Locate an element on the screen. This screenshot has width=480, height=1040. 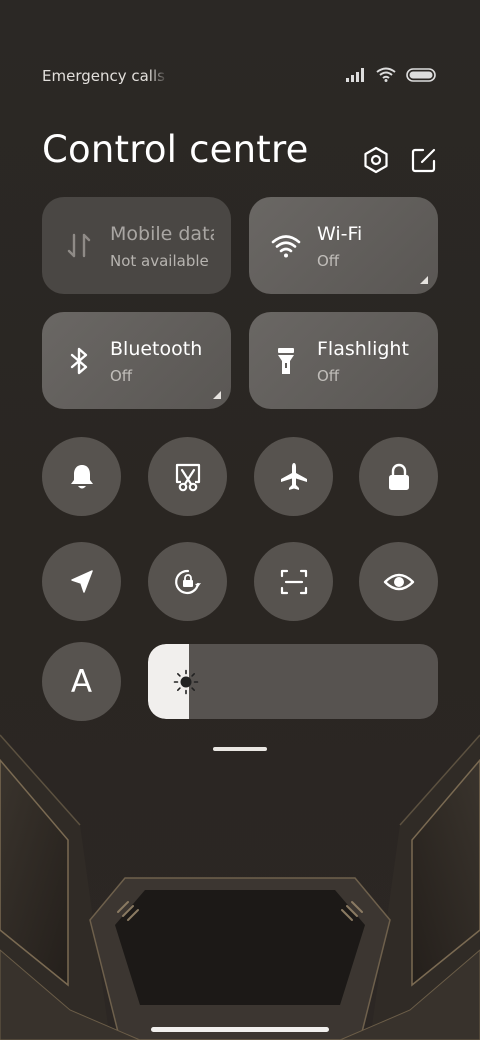
settings-button is located at coordinates (376, 160).